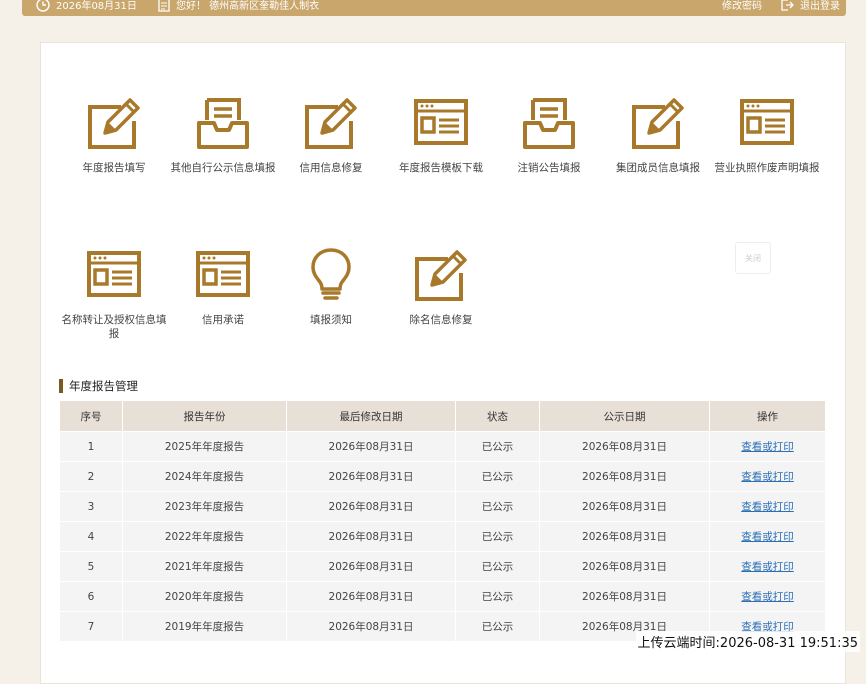 This screenshot has height=684, width=866. Describe the element at coordinates (767, 168) in the screenshot. I see `tile-label: 营业执照作废声明填报` at that location.